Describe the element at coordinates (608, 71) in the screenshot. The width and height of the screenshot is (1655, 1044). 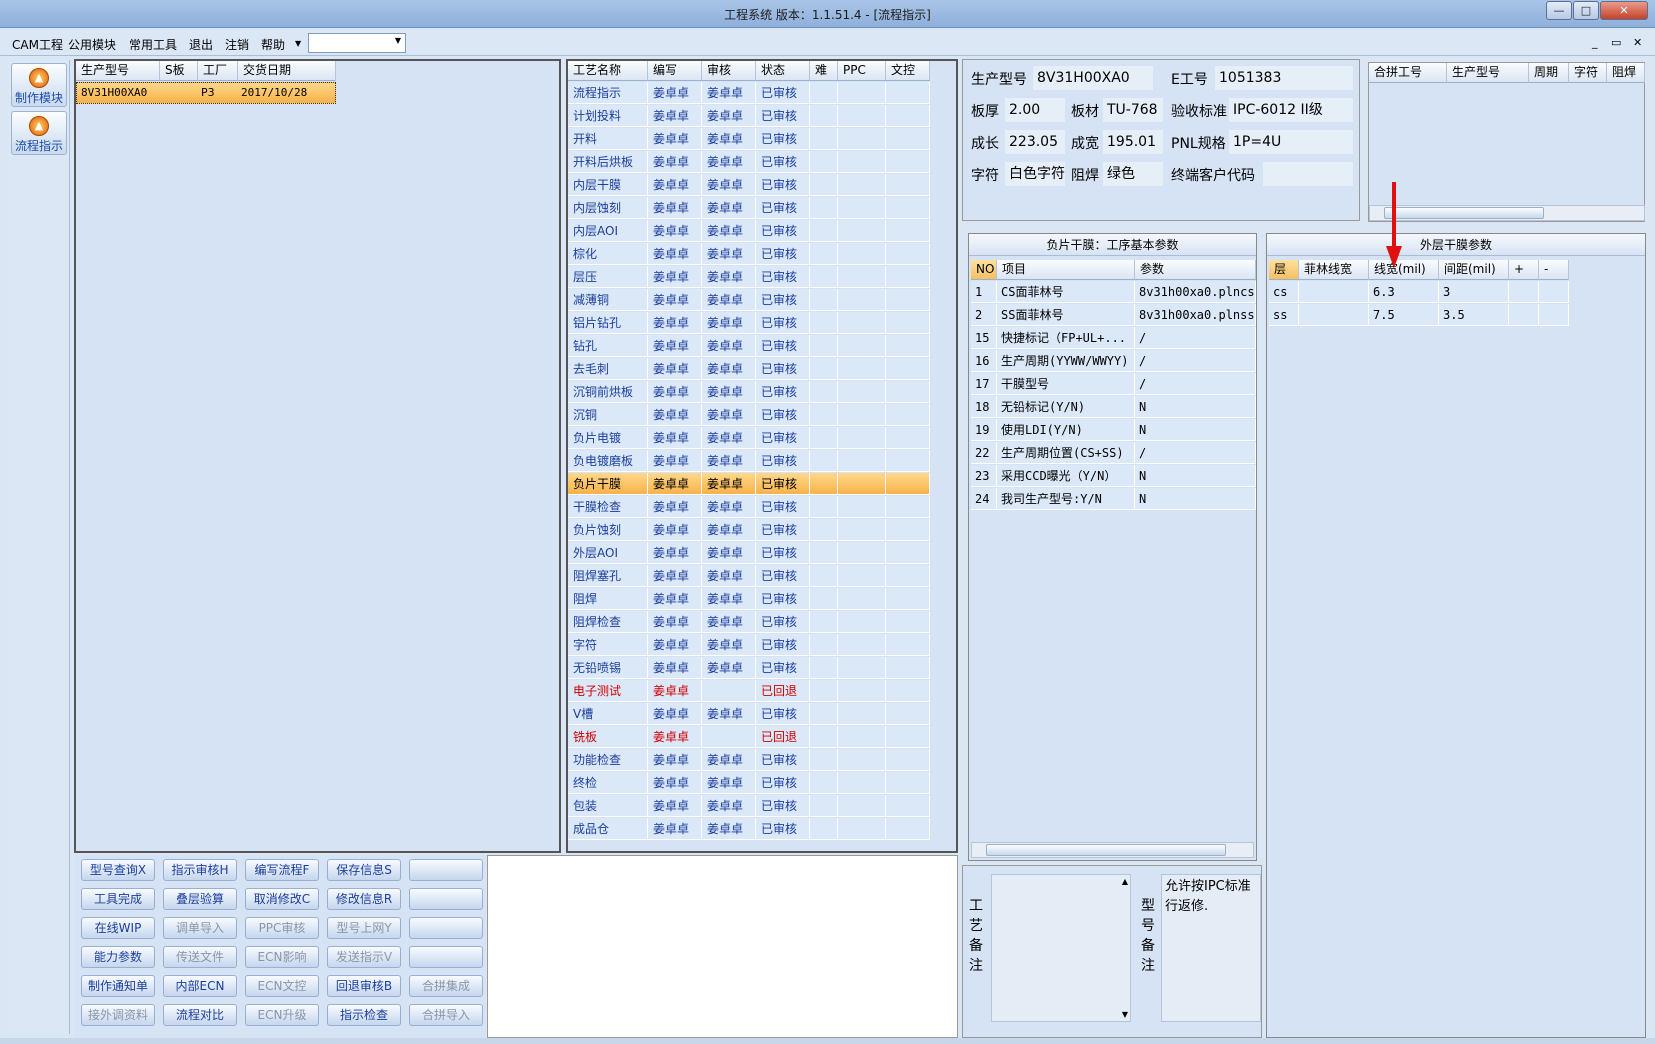
I see `col-process-name: 工艺名称` at that location.